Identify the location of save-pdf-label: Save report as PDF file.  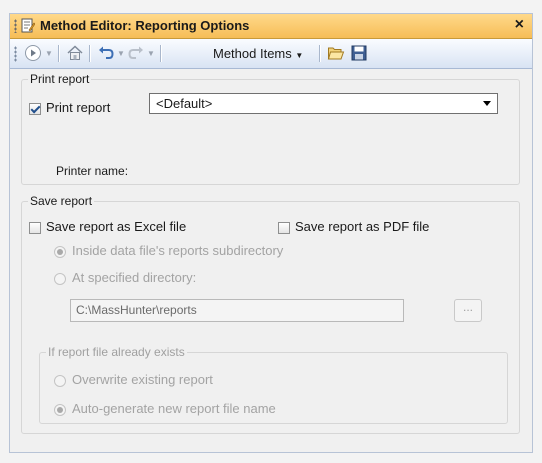
(362, 226).